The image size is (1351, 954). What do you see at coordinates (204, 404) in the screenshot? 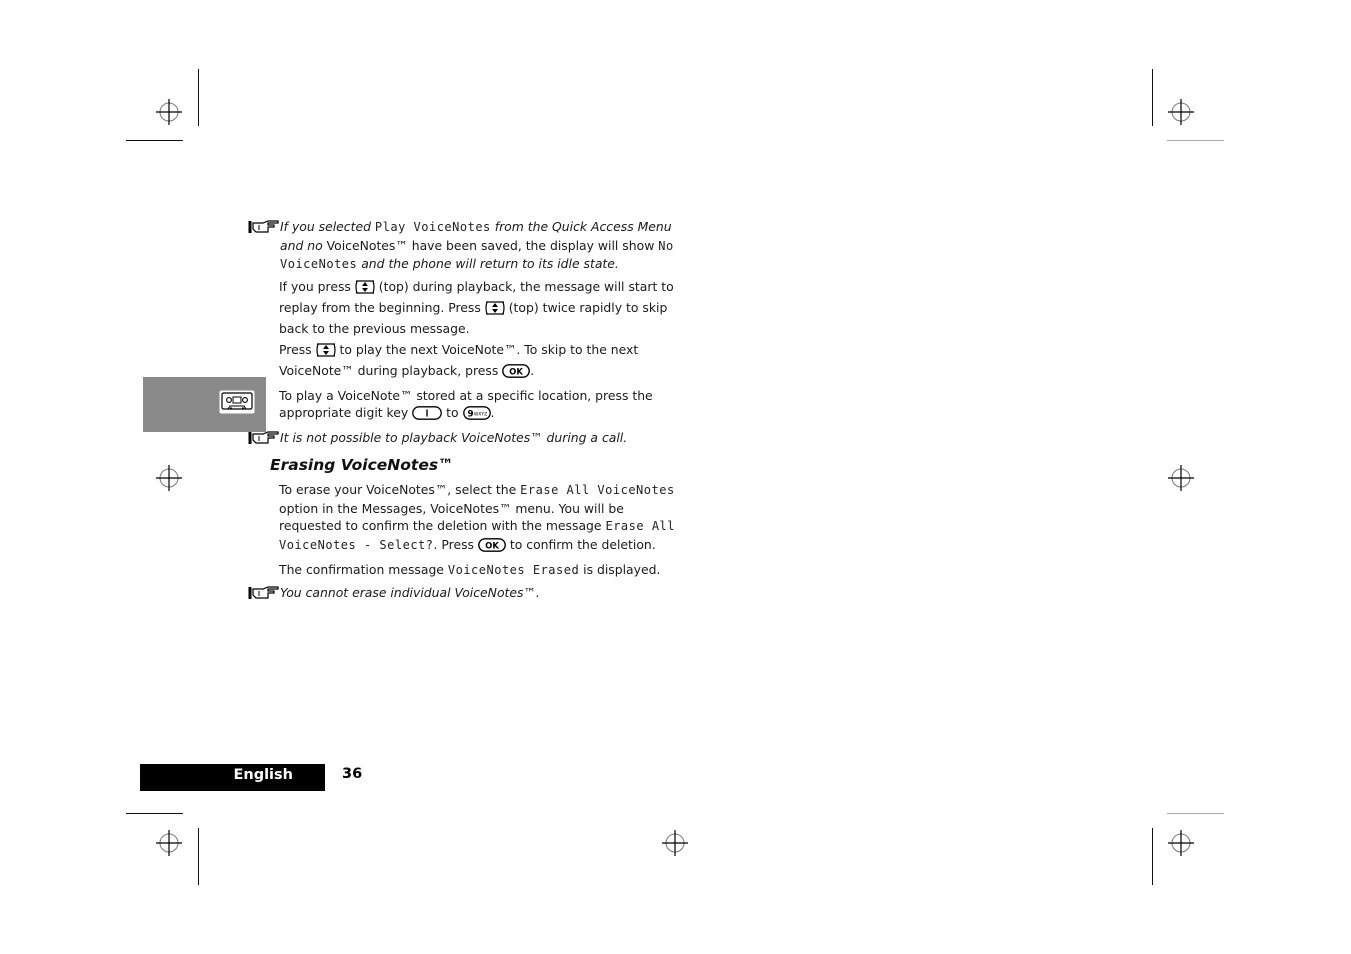
I see `section-tab` at bounding box center [204, 404].